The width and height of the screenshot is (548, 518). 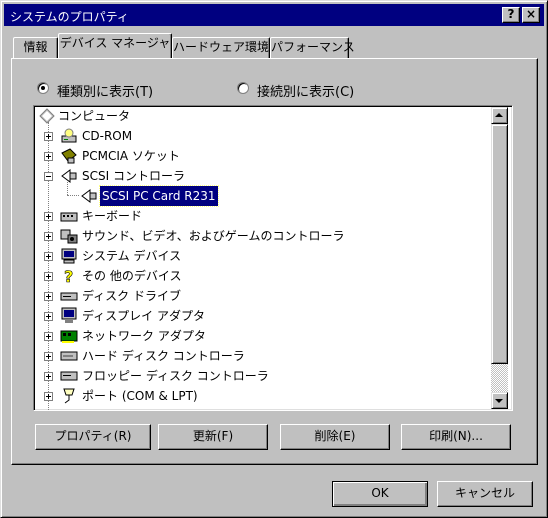 I want to click on ok-button: OK, so click(x=380, y=494).